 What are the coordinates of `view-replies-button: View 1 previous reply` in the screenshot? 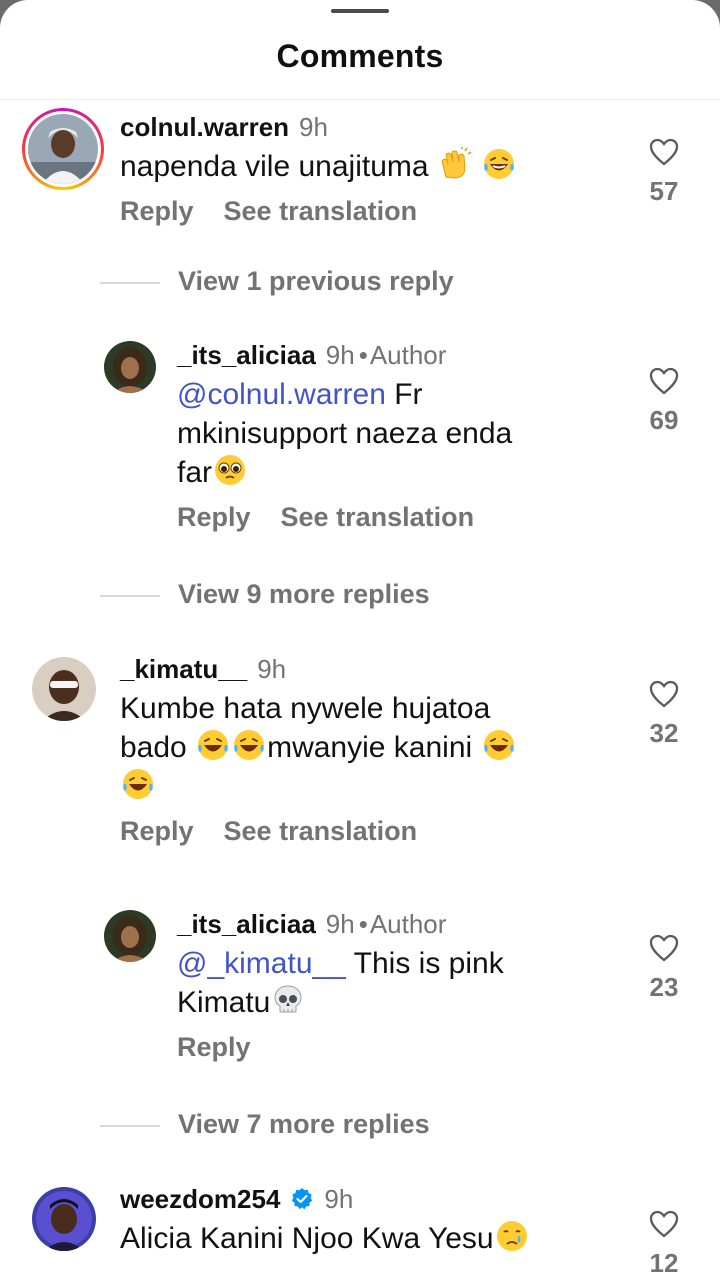 It's located at (277, 281).